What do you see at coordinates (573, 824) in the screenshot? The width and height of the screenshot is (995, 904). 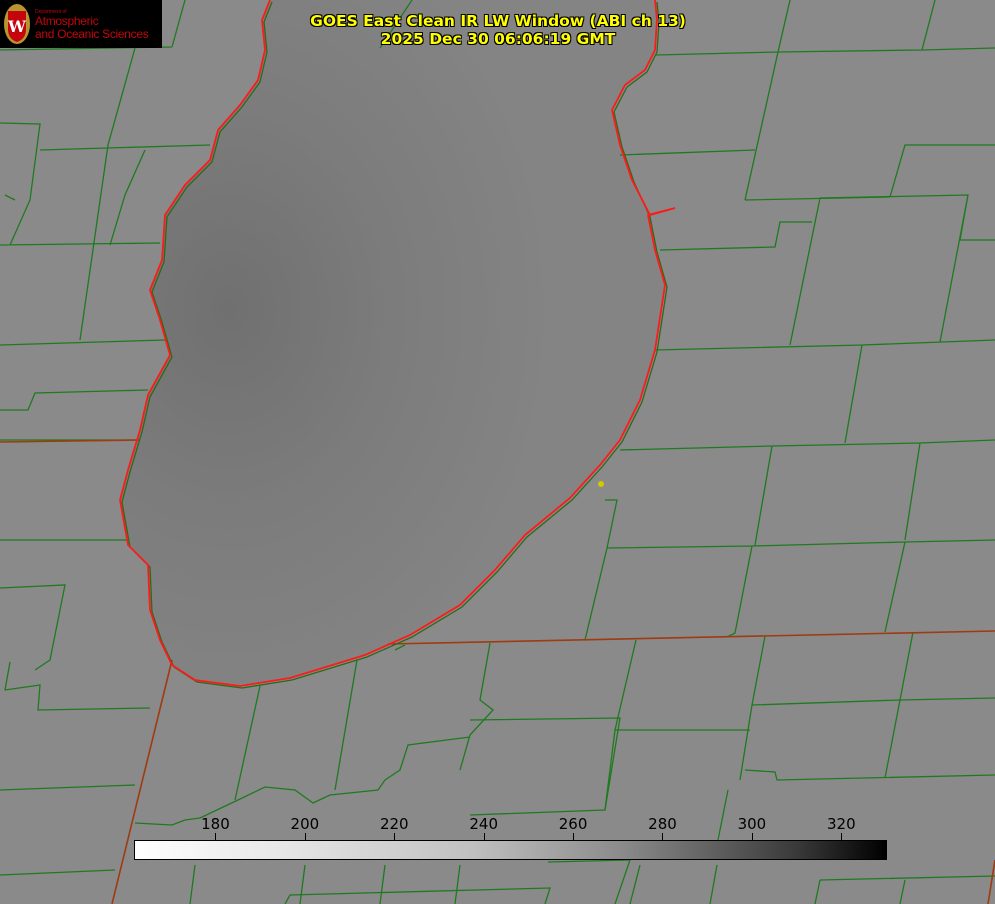 I see `colorbar-tick-label: 260` at bounding box center [573, 824].